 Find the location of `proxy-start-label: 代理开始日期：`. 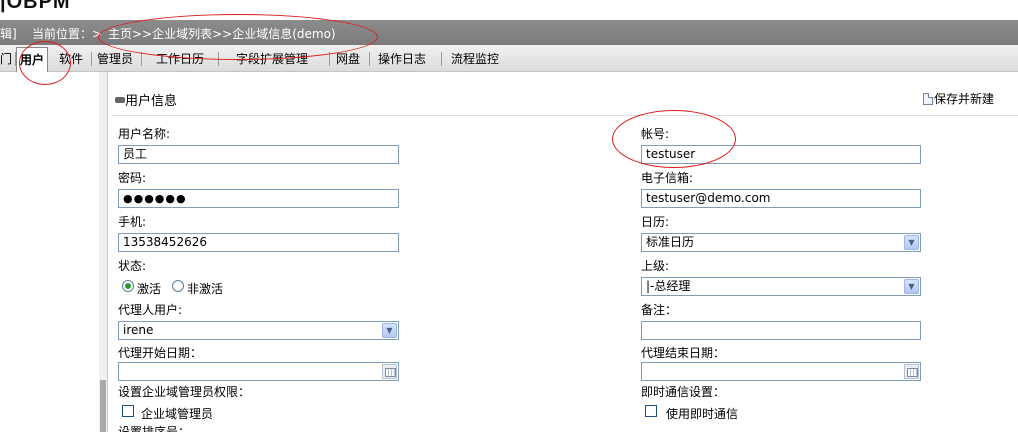

proxy-start-label: 代理开始日期： is located at coordinates (160, 353).